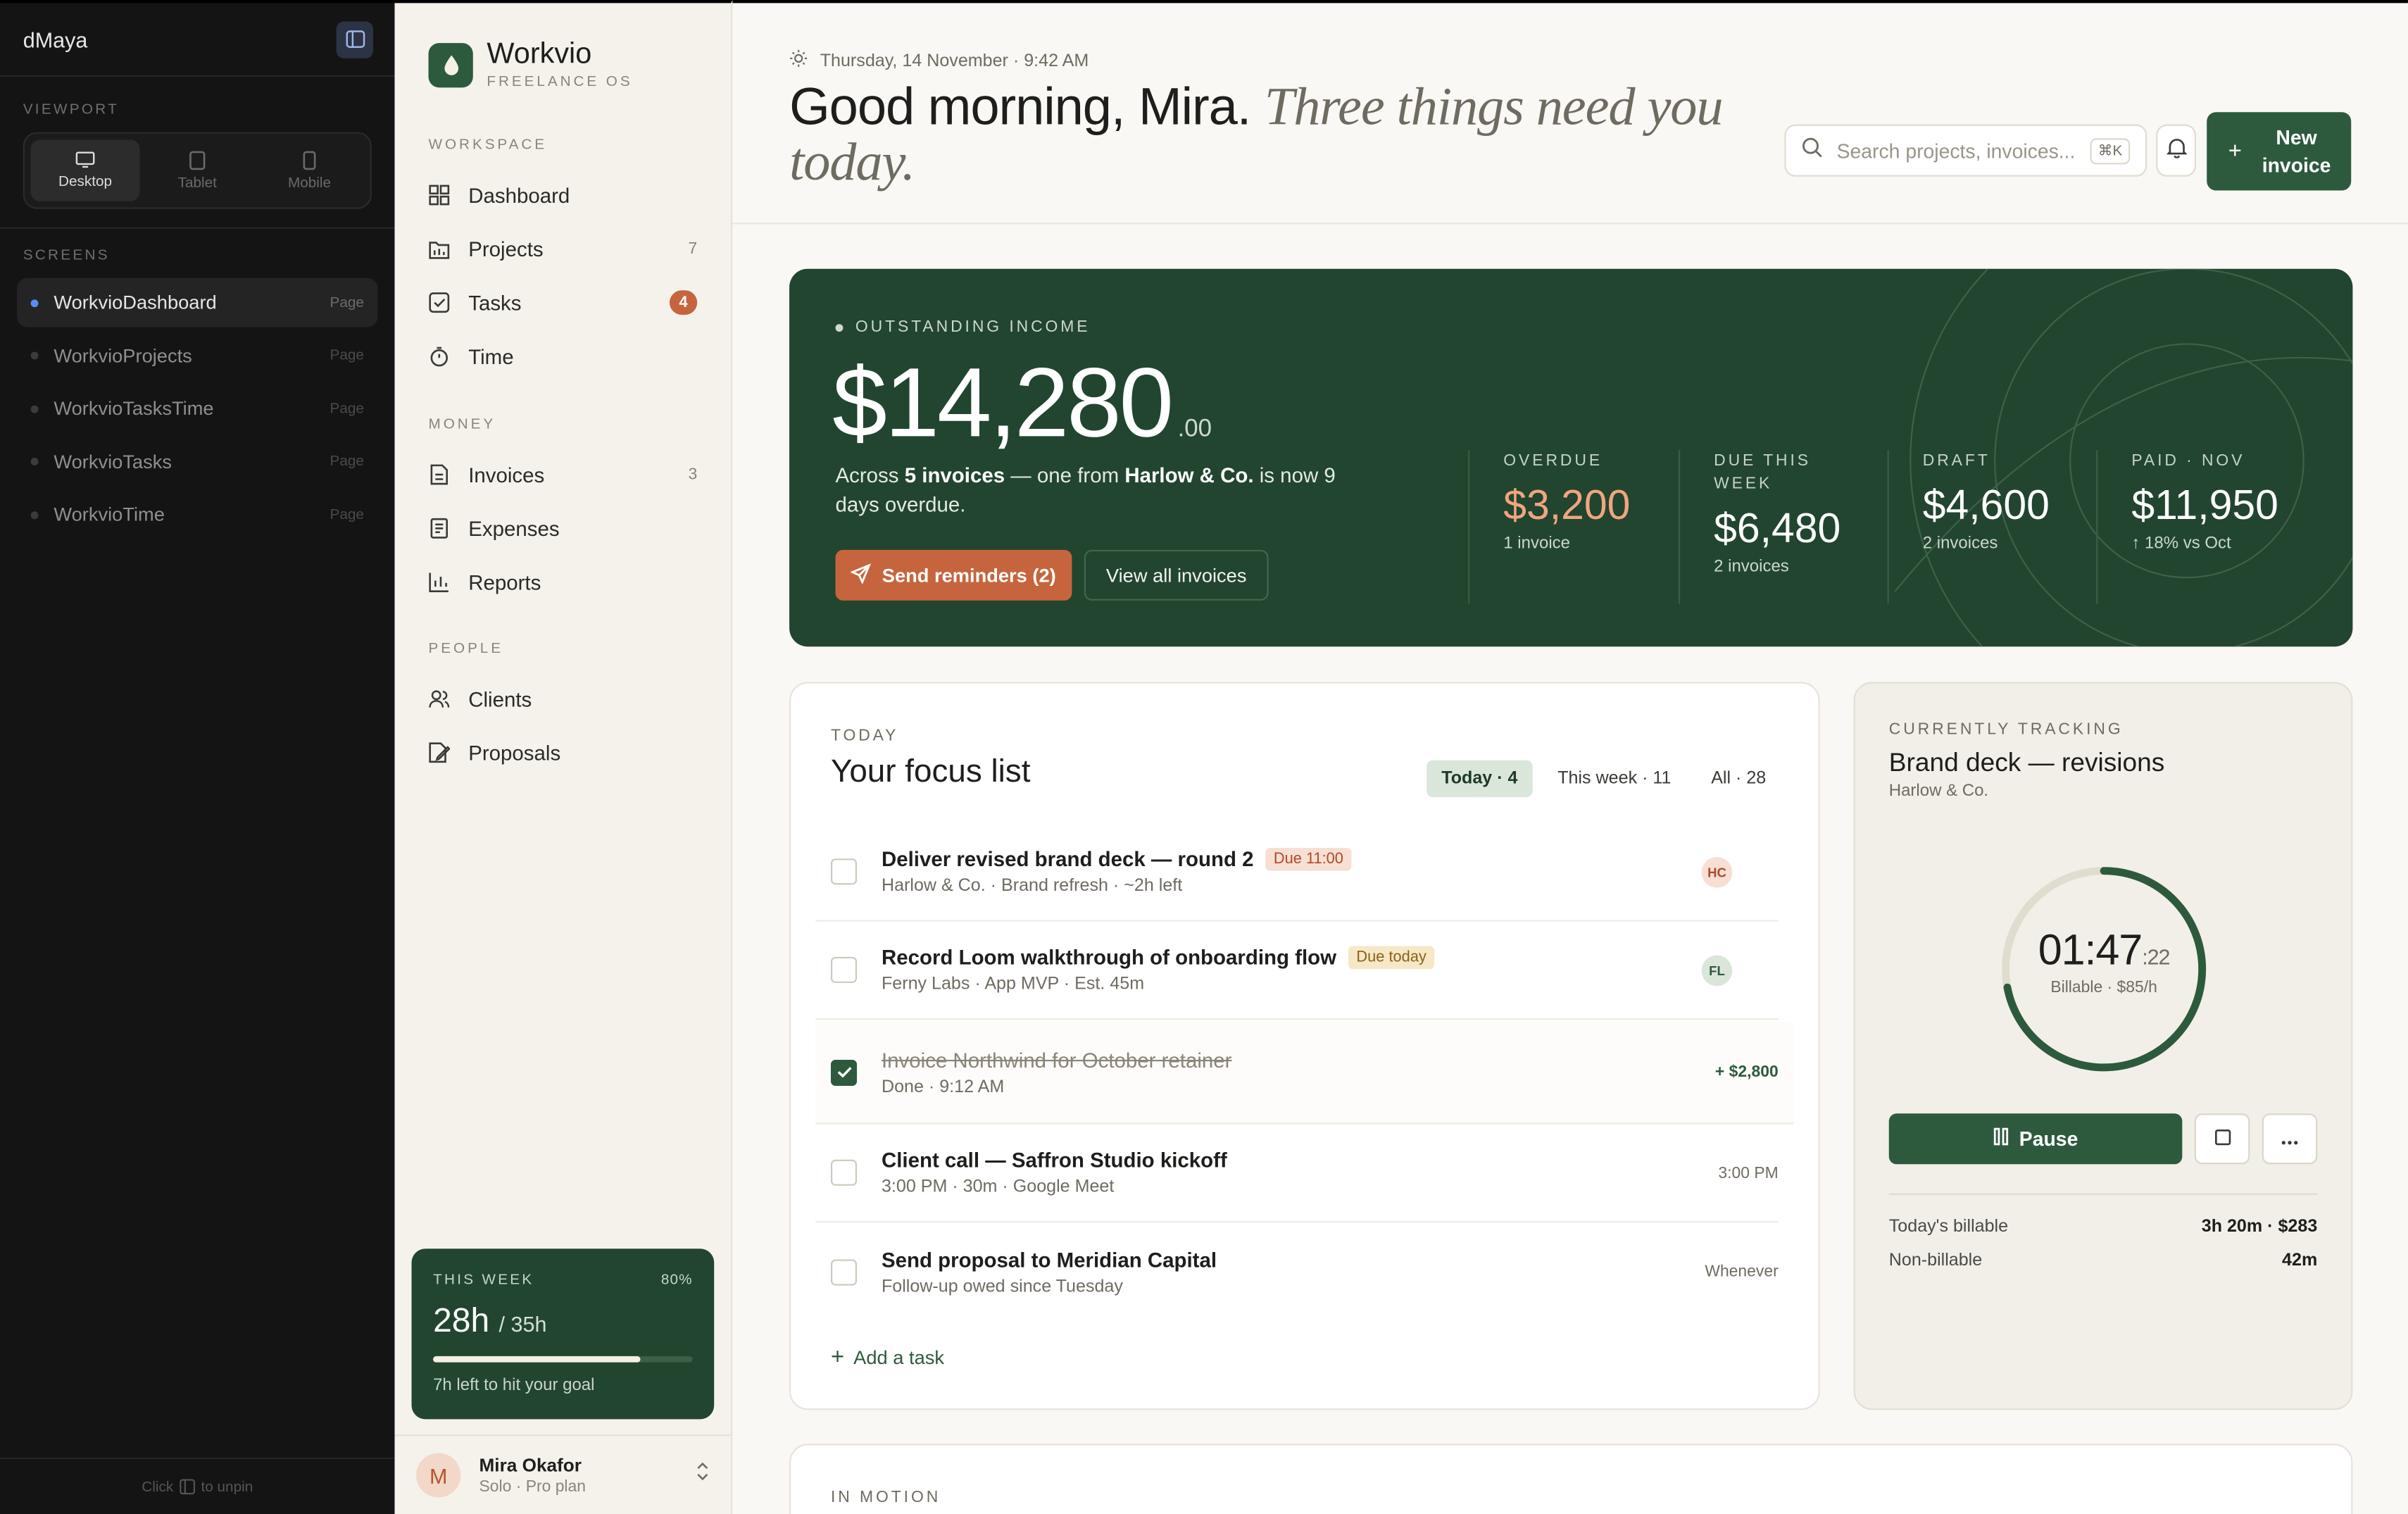 The image size is (2408, 1514). Describe the element at coordinates (1176, 575) in the screenshot. I see `view-all-invoices-button: View all invoices` at that location.